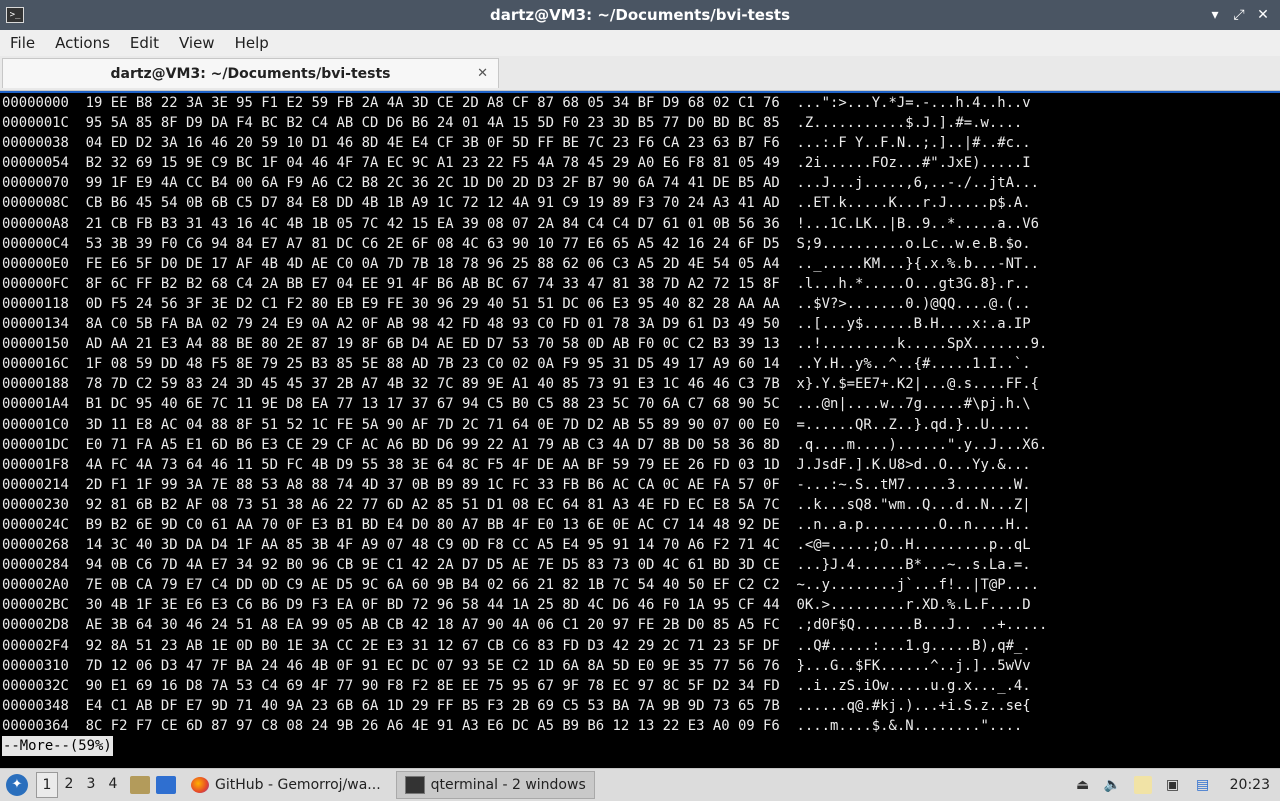 The height and width of the screenshot is (801, 1280). What do you see at coordinates (913, 163) in the screenshot?
I see `hex-ascii: .2i......FOz...#".JxE).....I` at bounding box center [913, 163].